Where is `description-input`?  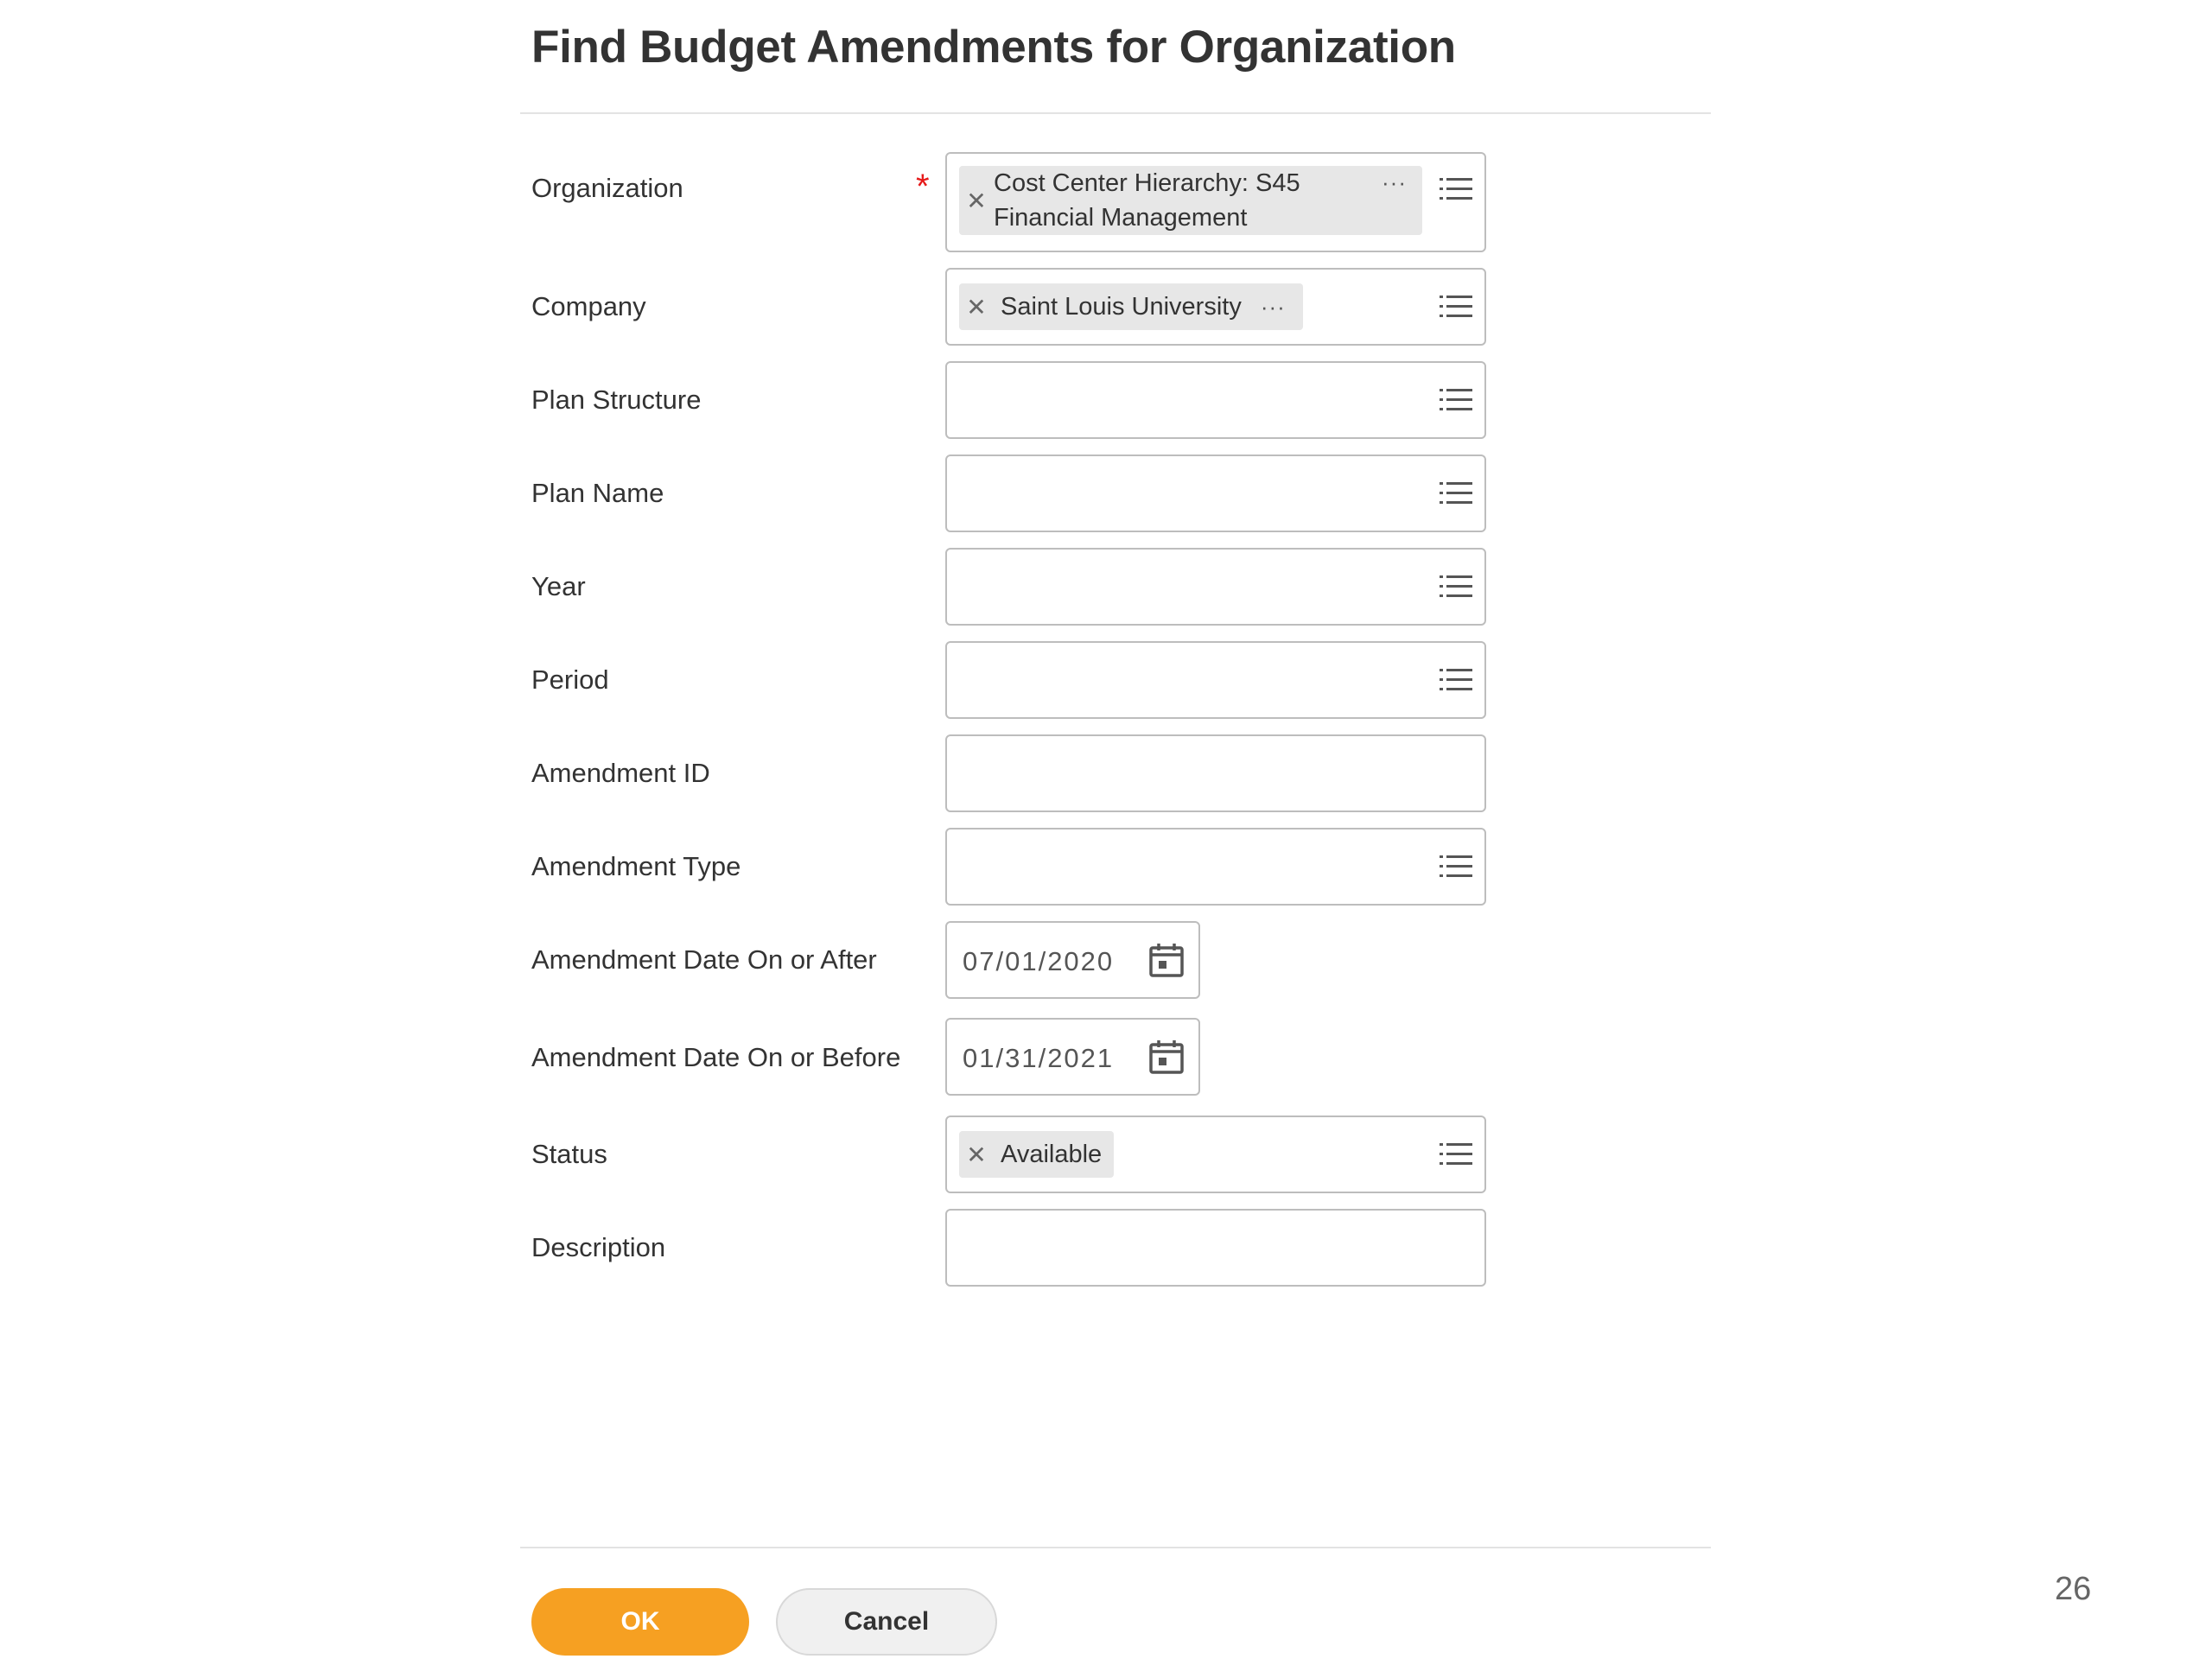 description-input is located at coordinates (1215, 1248).